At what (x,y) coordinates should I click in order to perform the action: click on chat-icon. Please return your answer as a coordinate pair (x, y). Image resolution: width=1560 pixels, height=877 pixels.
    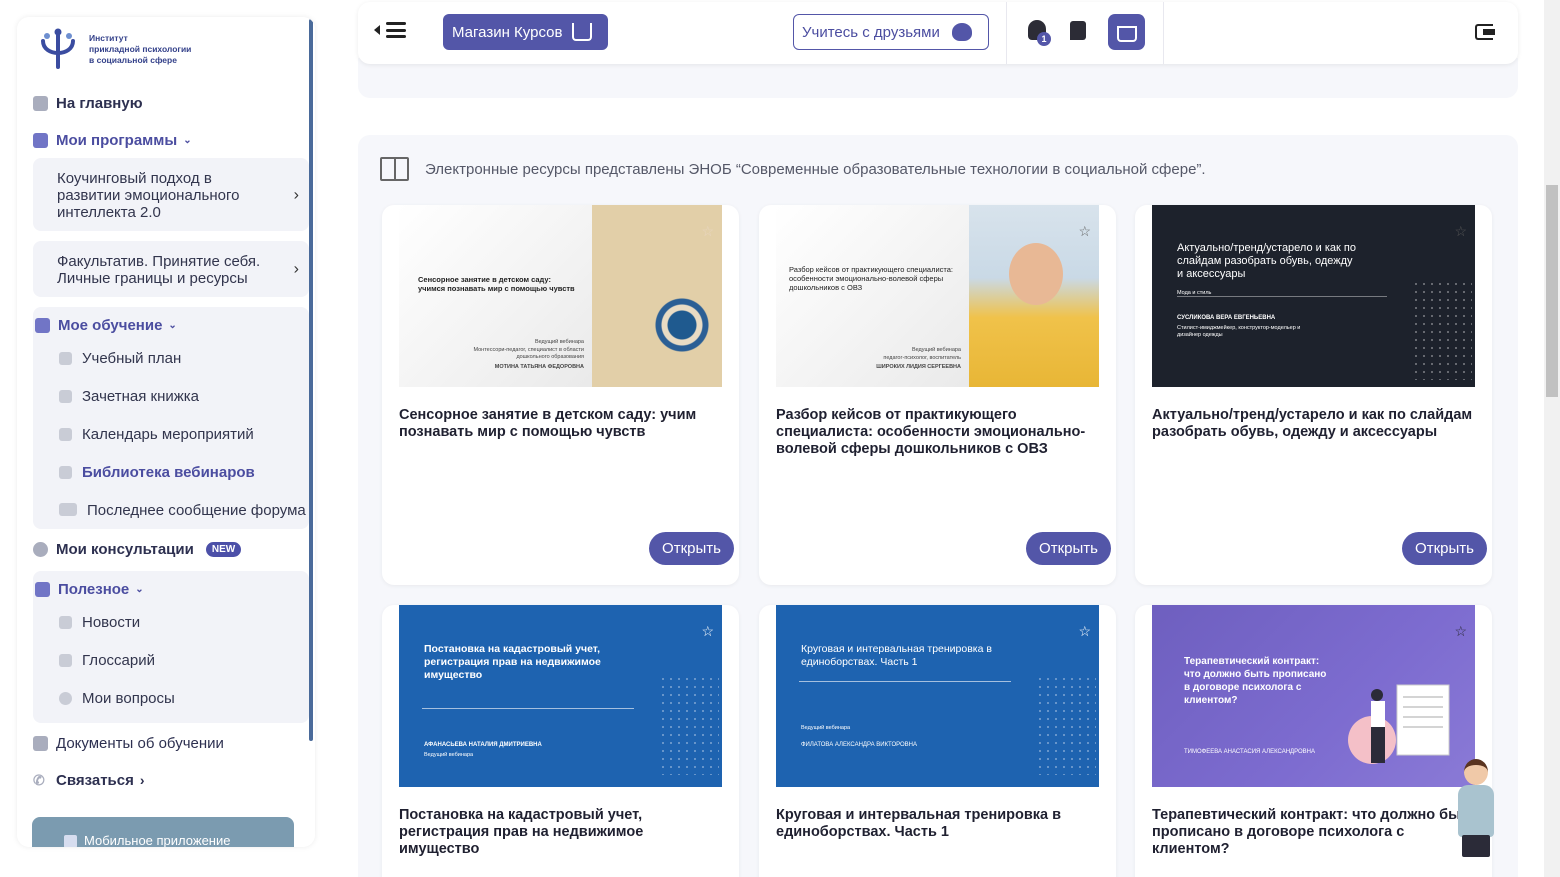
    Looking at the image, I should click on (40, 549).